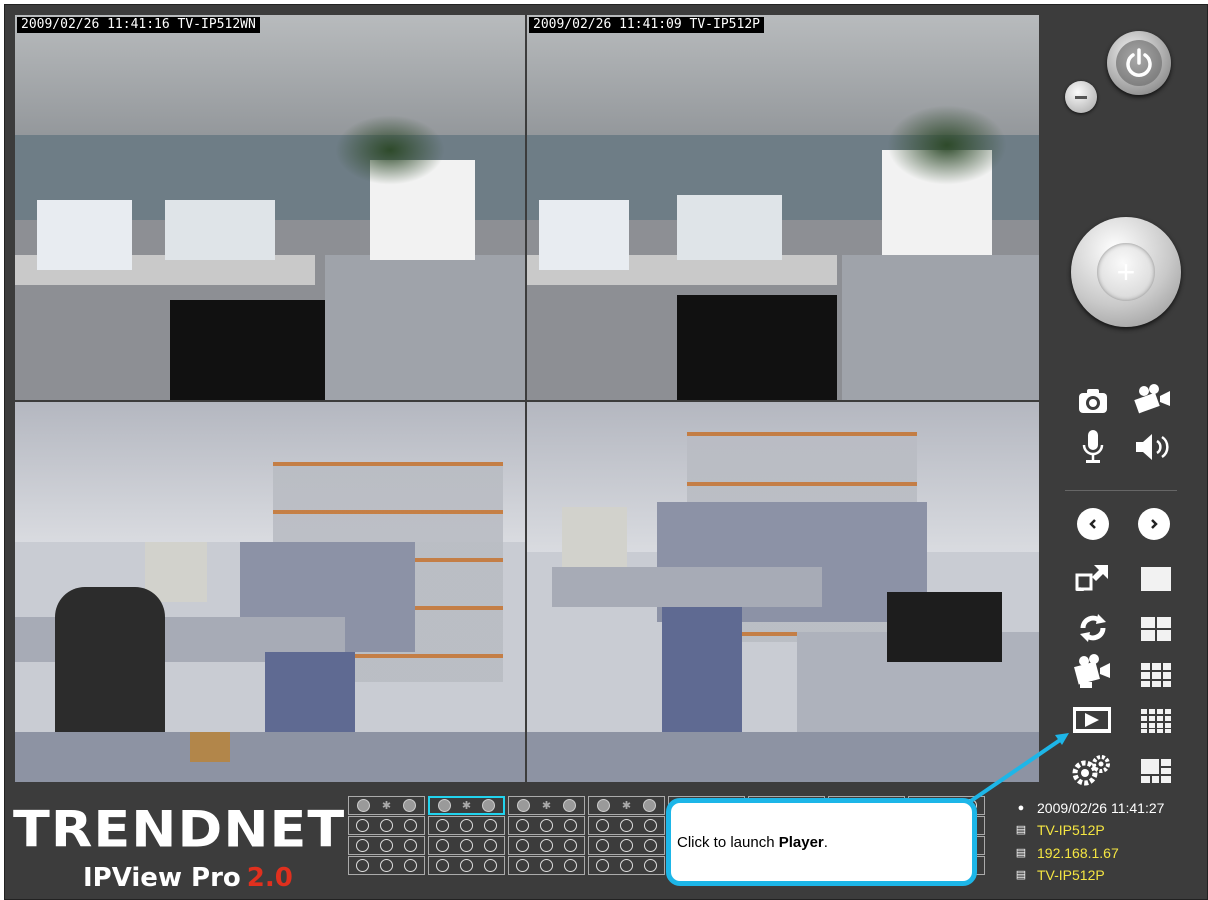 This screenshot has width=1208, height=900. I want to click on layout-9-button, so click(1156, 675).